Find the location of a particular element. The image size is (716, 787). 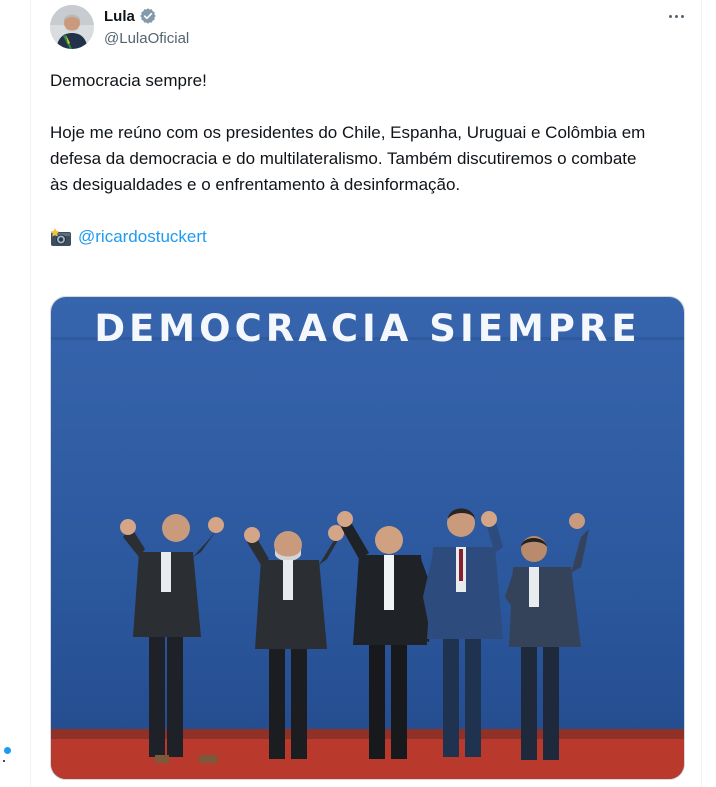

photo-credit: @ricardostuckert is located at coordinates (350, 237).